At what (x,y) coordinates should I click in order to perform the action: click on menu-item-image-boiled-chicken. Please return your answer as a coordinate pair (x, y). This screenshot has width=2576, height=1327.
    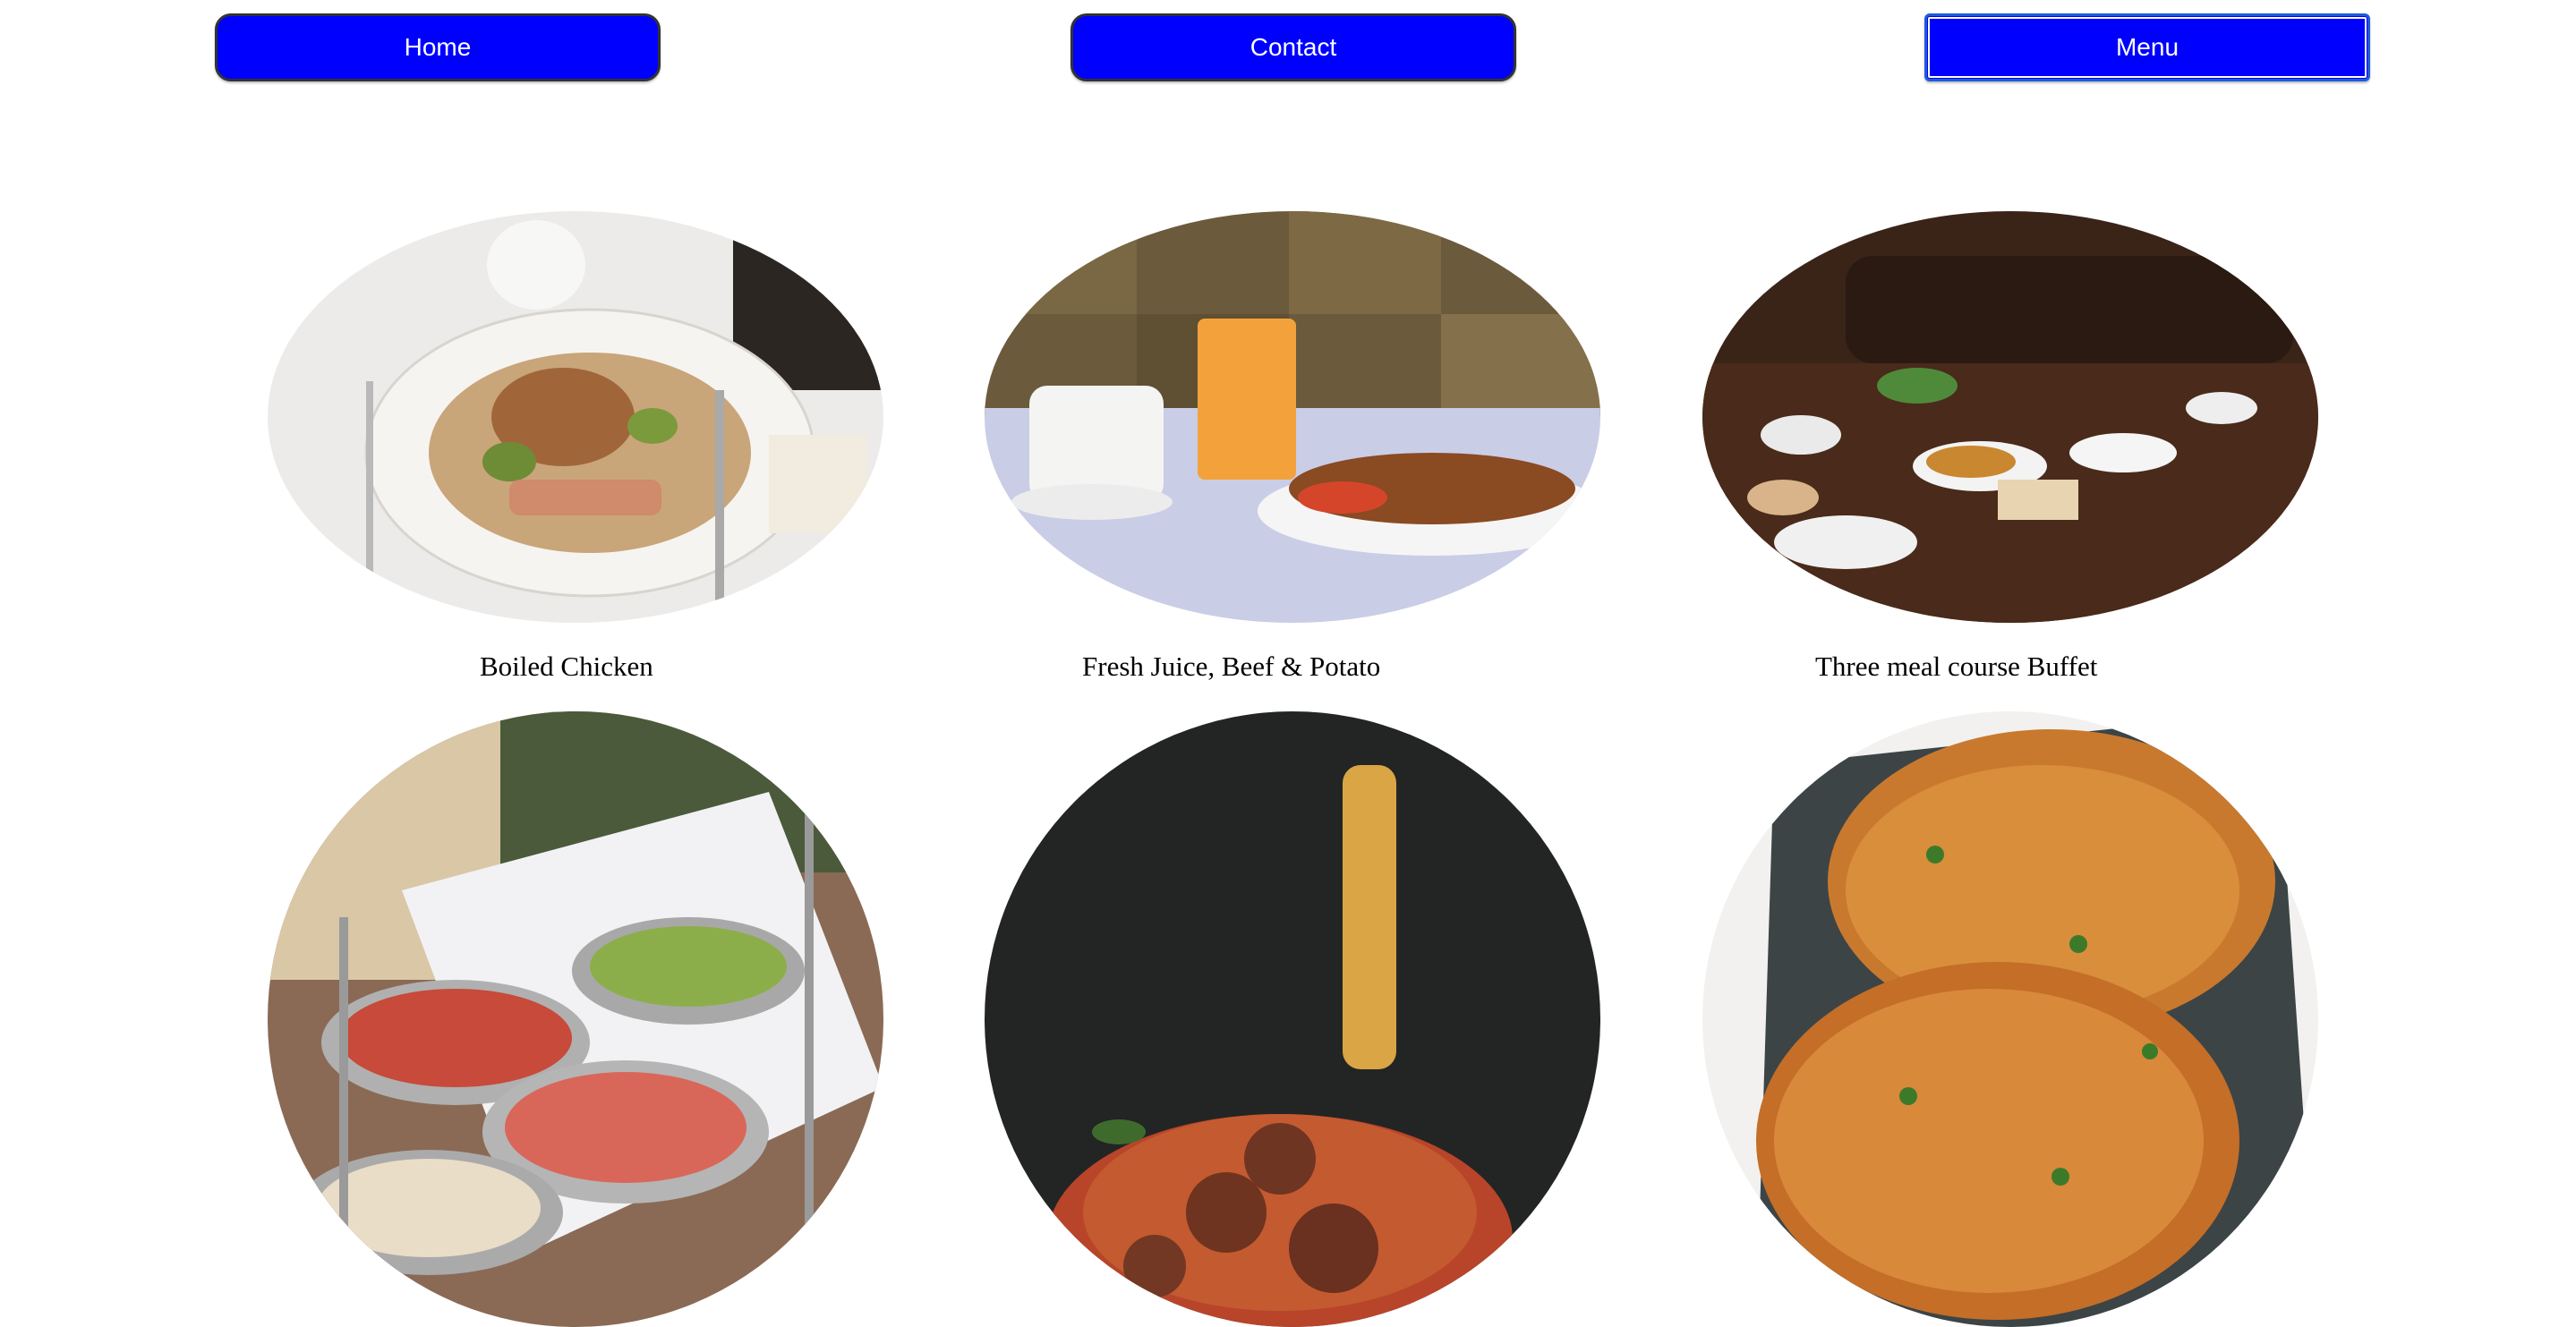
    Looking at the image, I should click on (575, 417).